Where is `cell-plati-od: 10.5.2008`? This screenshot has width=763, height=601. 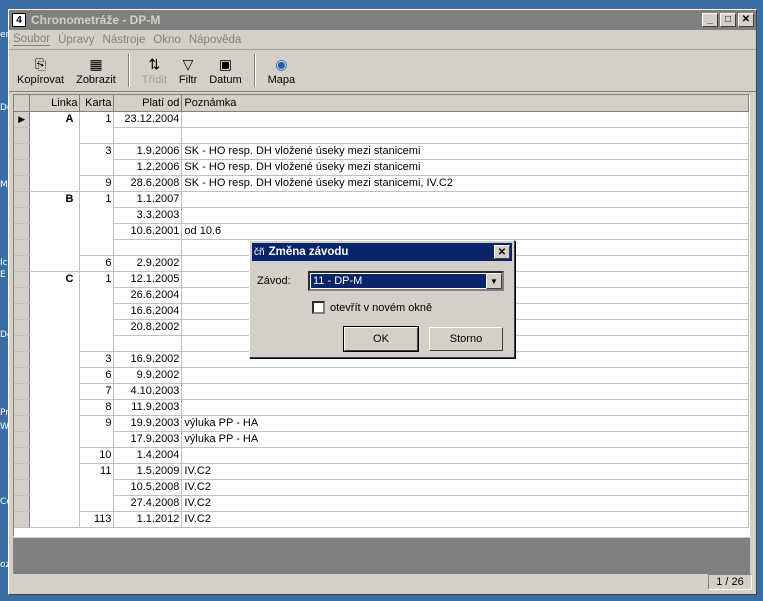
cell-plati-od: 10.5.2008 is located at coordinates (148, 487).